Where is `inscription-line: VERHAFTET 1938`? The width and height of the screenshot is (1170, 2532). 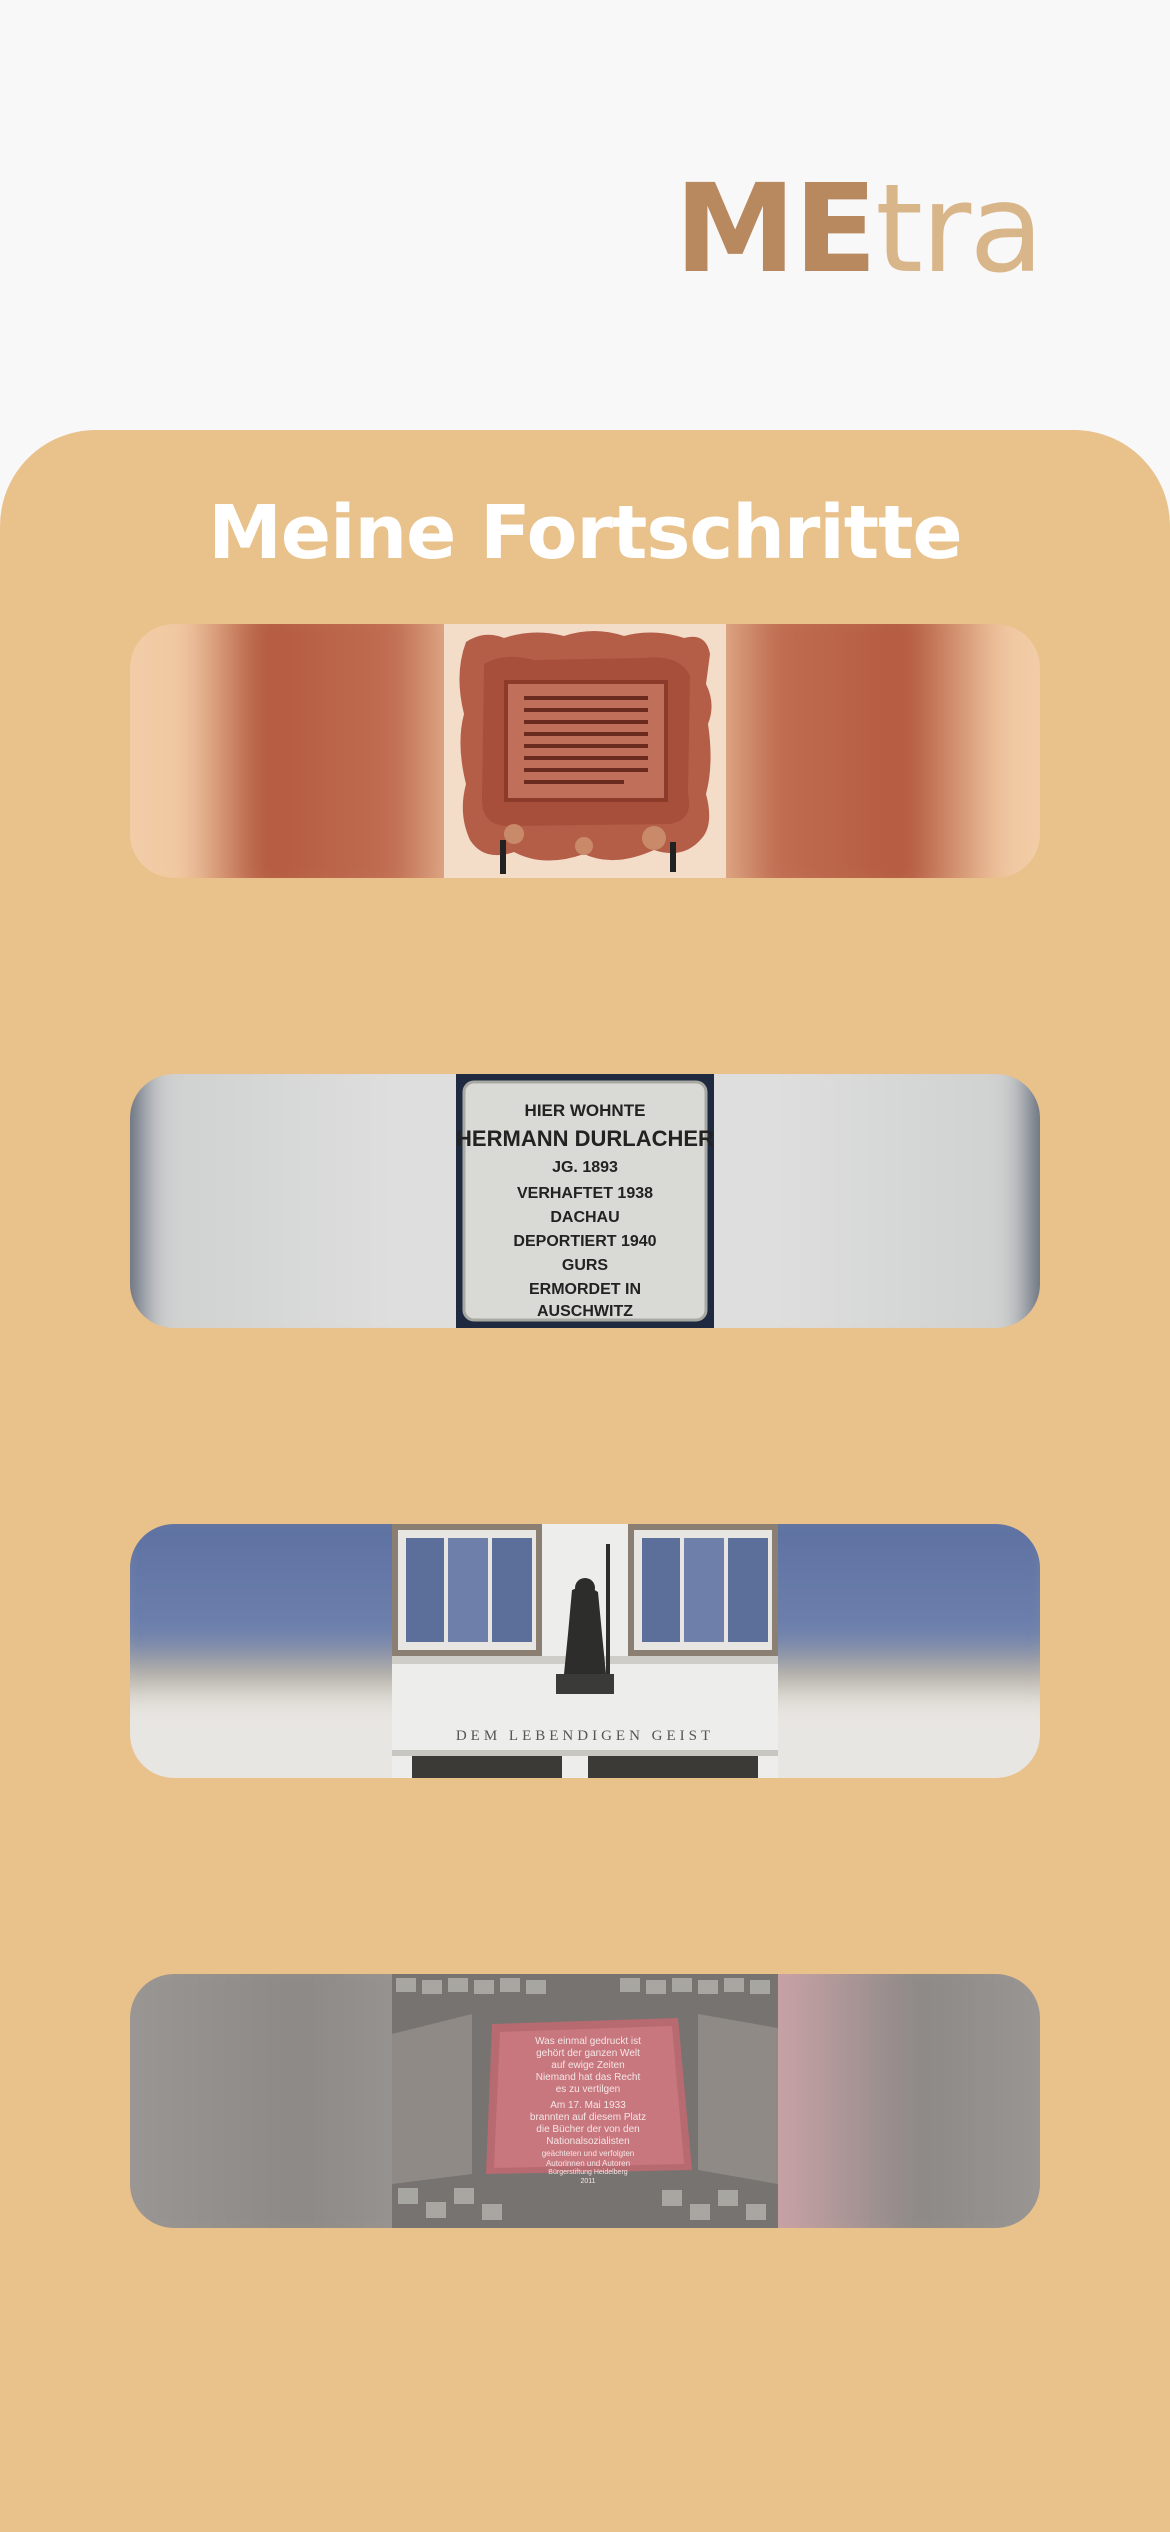 inscription-line: VERHAFTET 1938 is located at coordinates (585, 1193).